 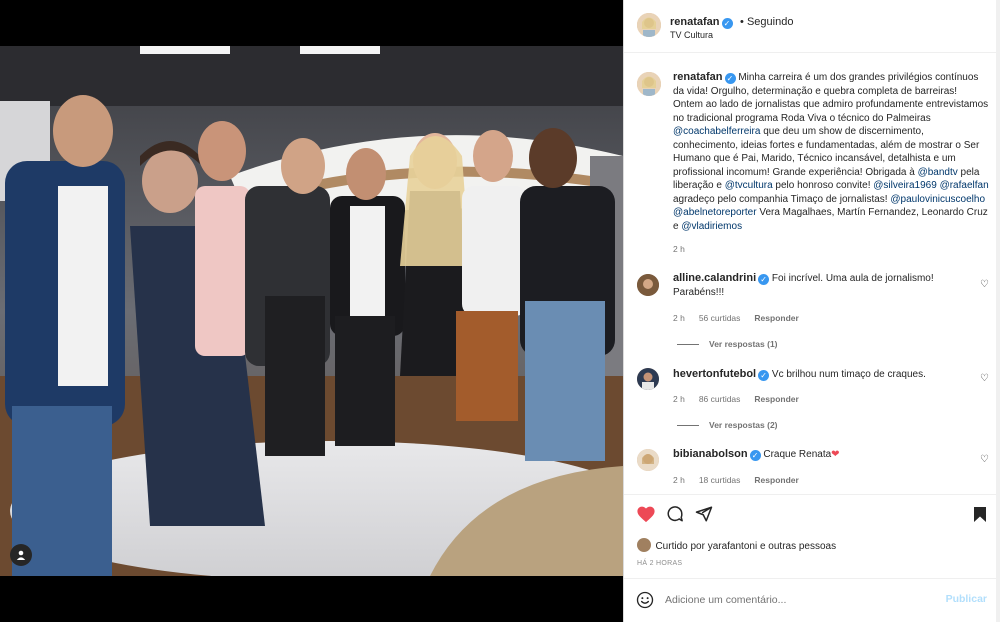 What do you see at coordinates (675, 514) in the screenshot?
I see `comment-bubble-icon` at bounding box center [675, 514].